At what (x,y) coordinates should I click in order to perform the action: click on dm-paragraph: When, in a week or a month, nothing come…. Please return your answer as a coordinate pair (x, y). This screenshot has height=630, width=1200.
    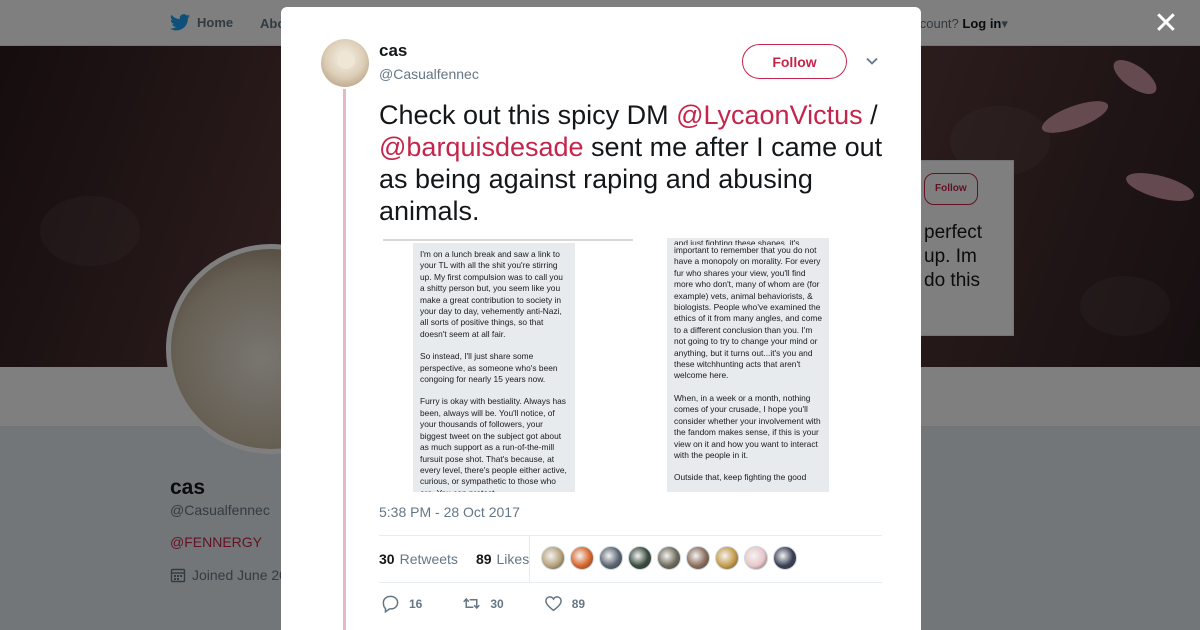
    Looking at the image, I should click on (747, 426).